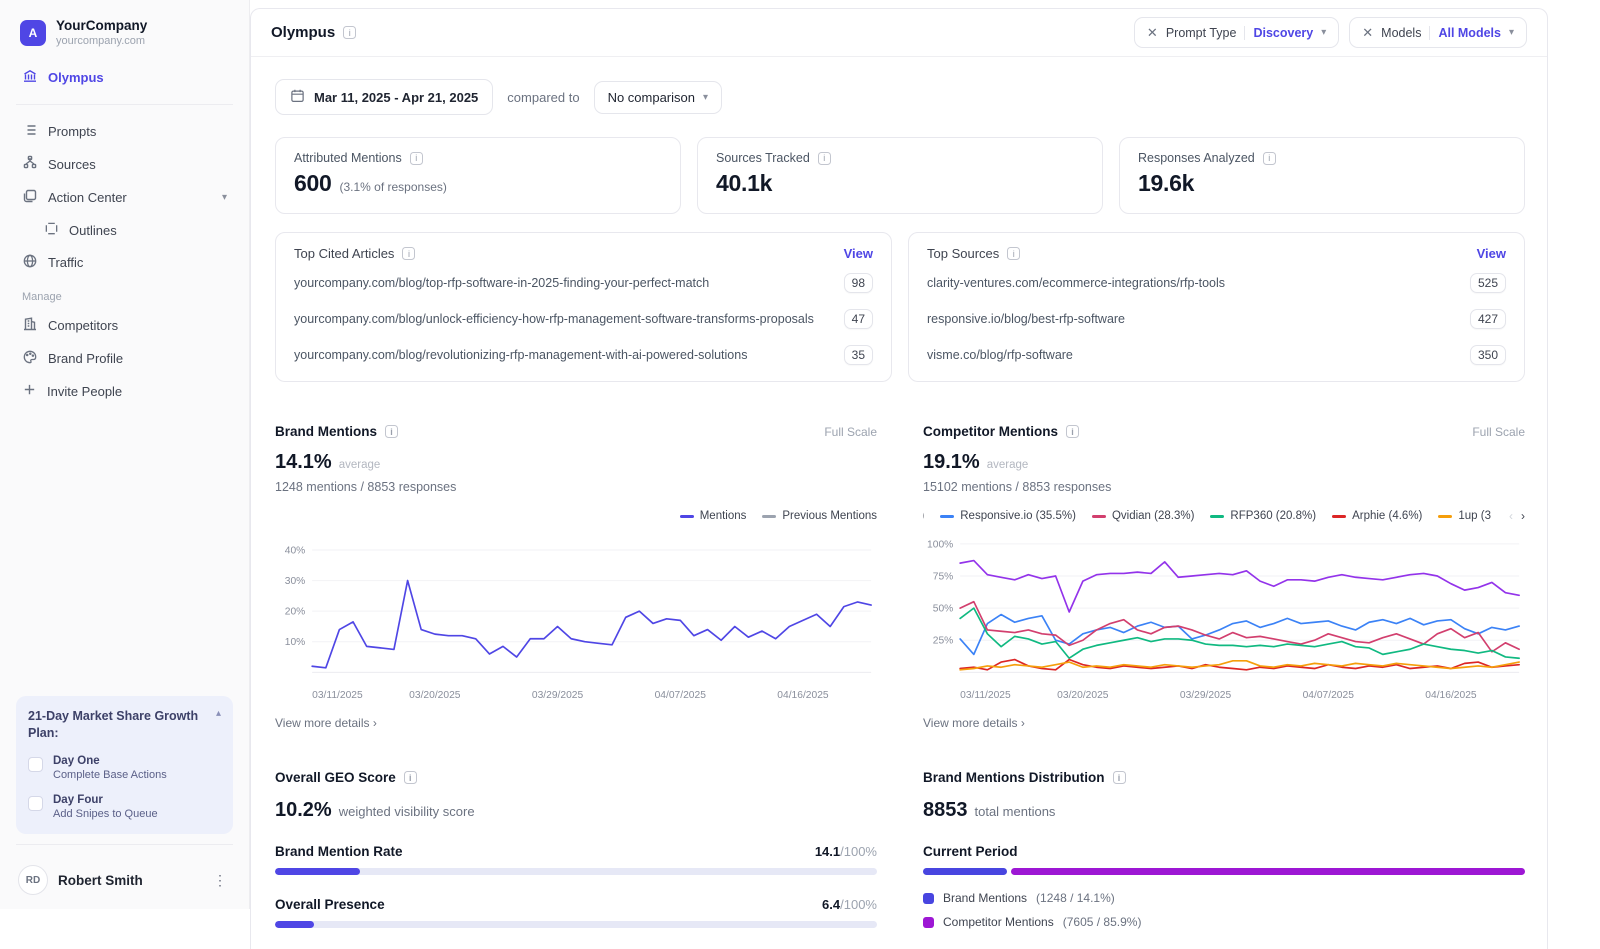 The width and height of the screenshot is (1600, 949). What do you see at coordinates (124, 844) in the screenshot?
I see `divider` at bounding box center [124, 844].